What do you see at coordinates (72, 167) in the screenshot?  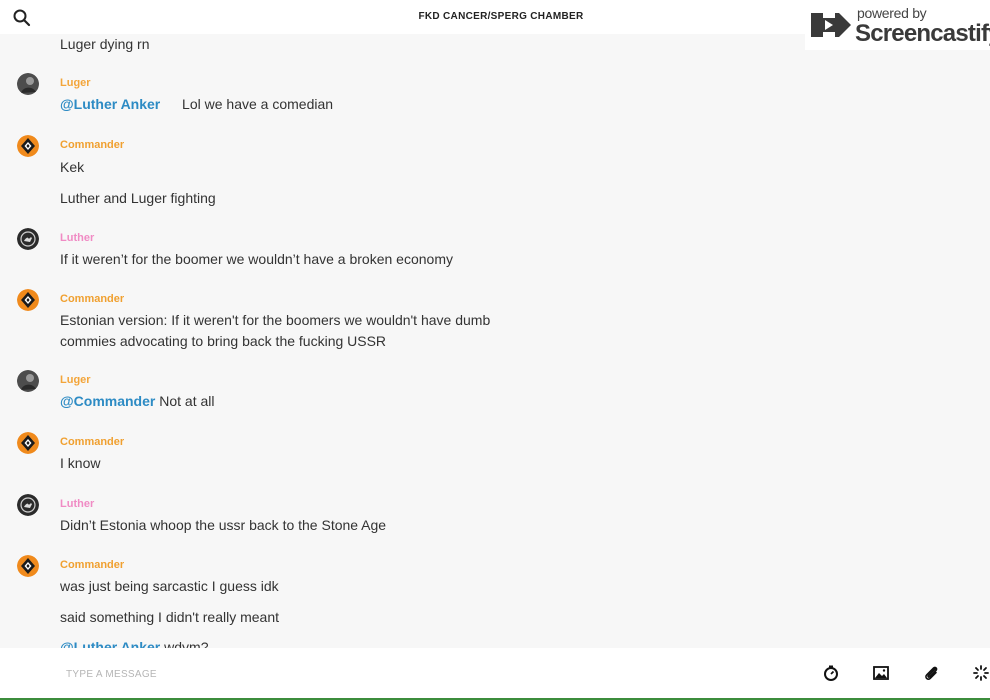 I see `message-text: Kek` at bounding box center [72, 167].